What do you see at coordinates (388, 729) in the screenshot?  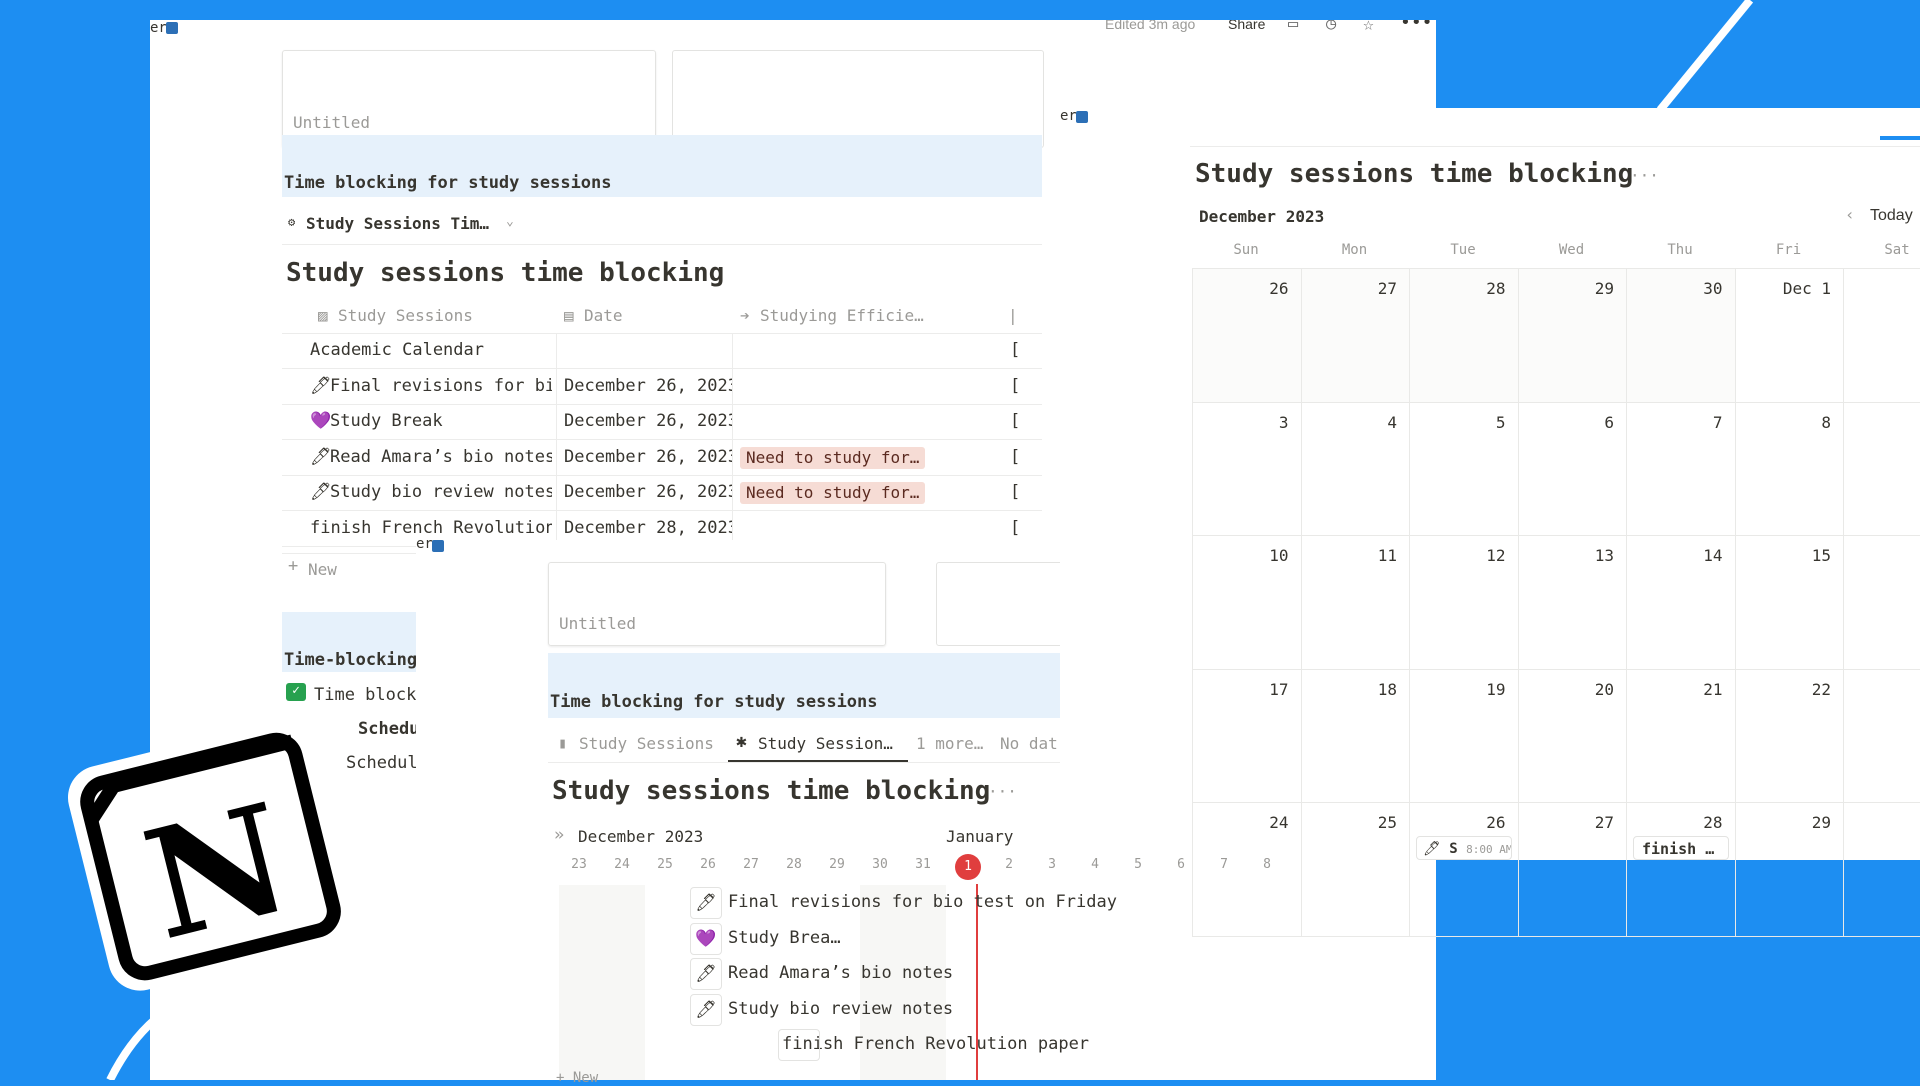 I see `list-item: Schedu` at bounding box center [388, 729].